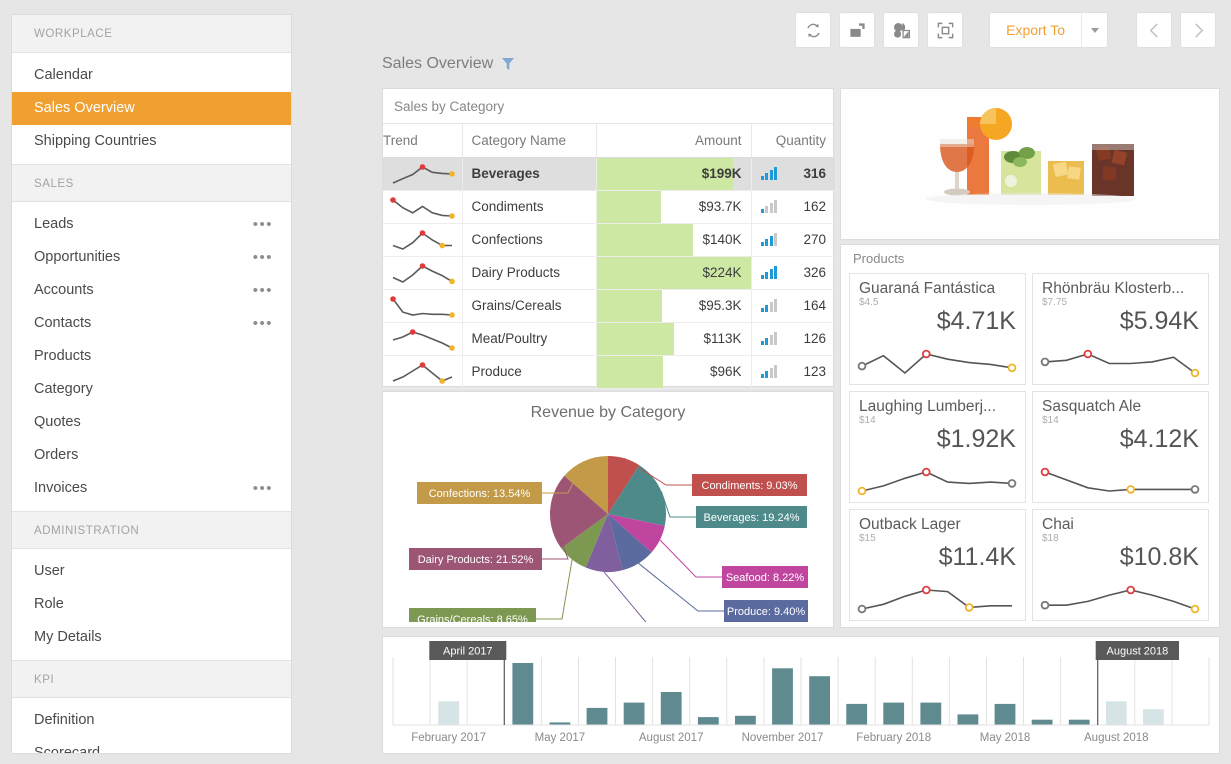  What do you see at coordinates (1035, 30) in the screenshot?
I see `export-to-button: Export To` at bounding box center [1035, 30].